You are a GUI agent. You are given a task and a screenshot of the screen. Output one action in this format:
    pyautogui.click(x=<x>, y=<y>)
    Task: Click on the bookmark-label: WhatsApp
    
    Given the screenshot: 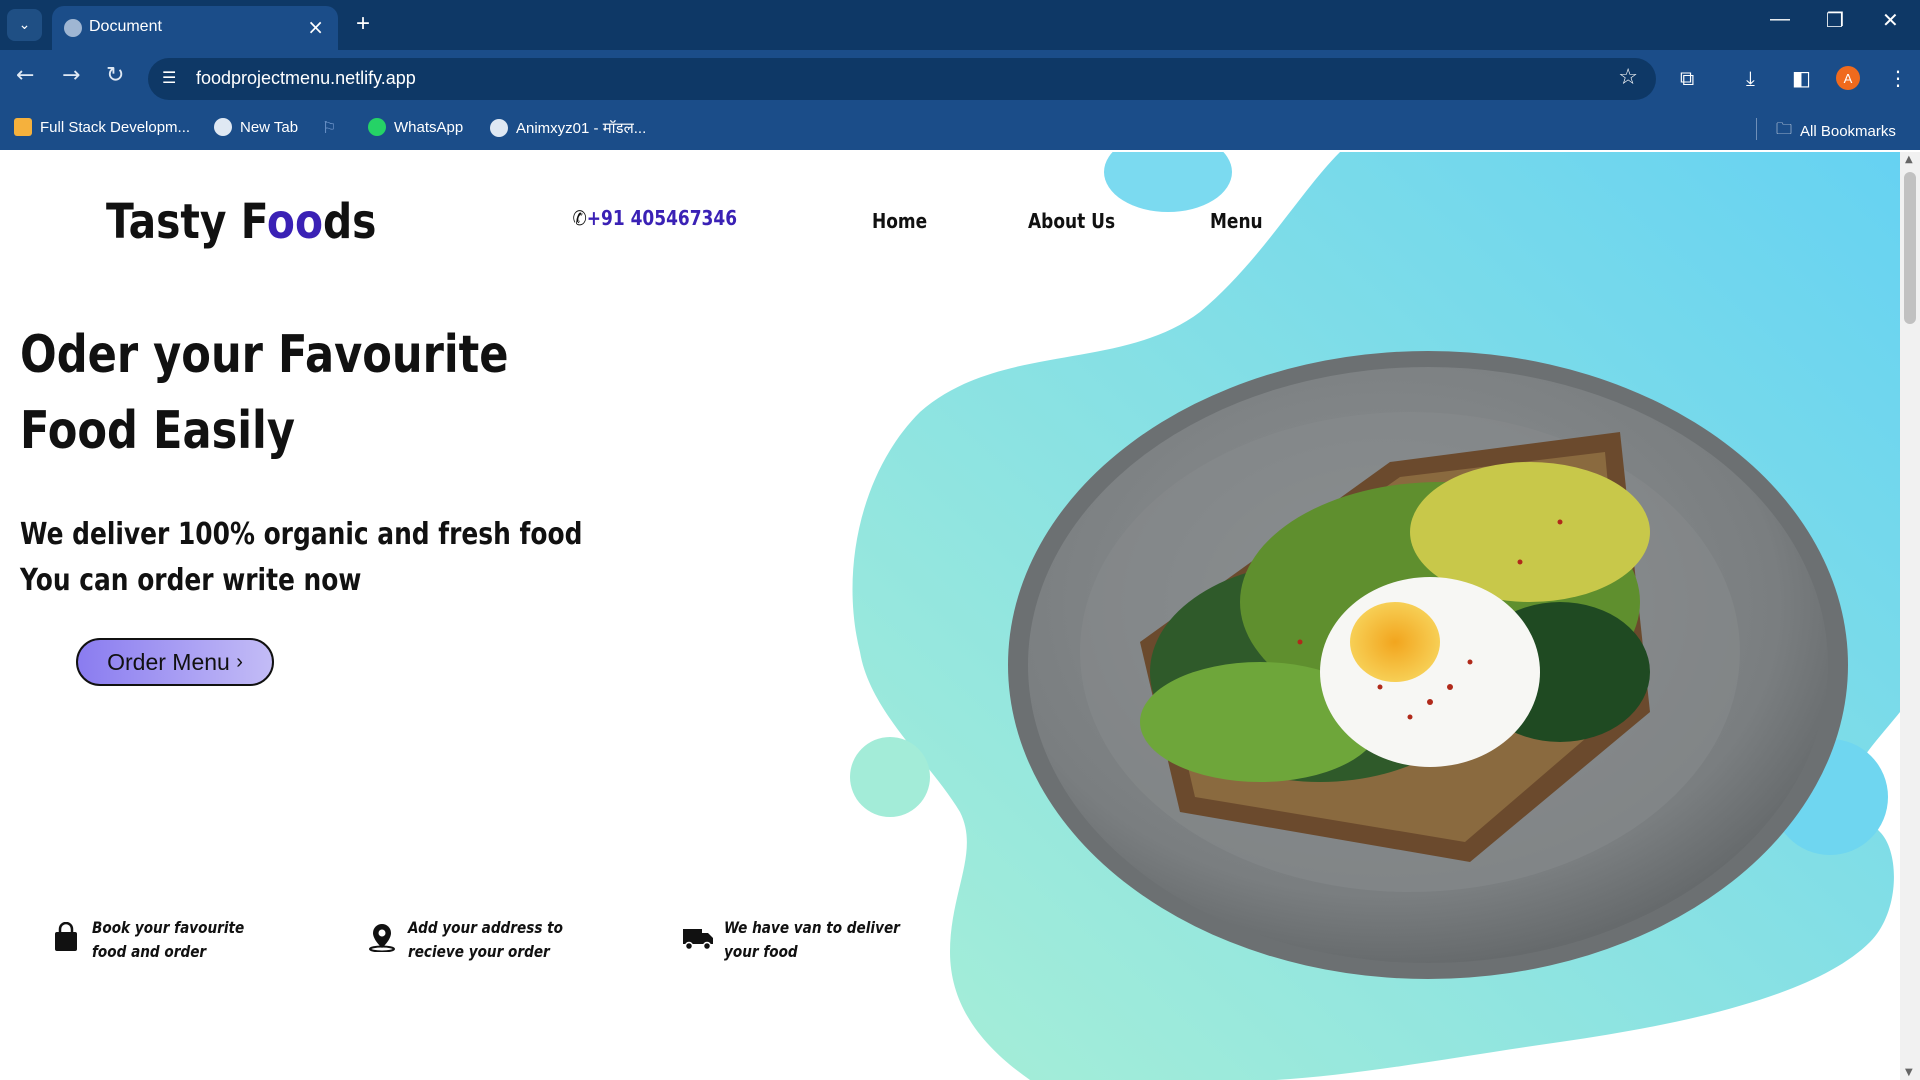 What is the action you would take?
    pyautogui.click(x=429, y=127)
    